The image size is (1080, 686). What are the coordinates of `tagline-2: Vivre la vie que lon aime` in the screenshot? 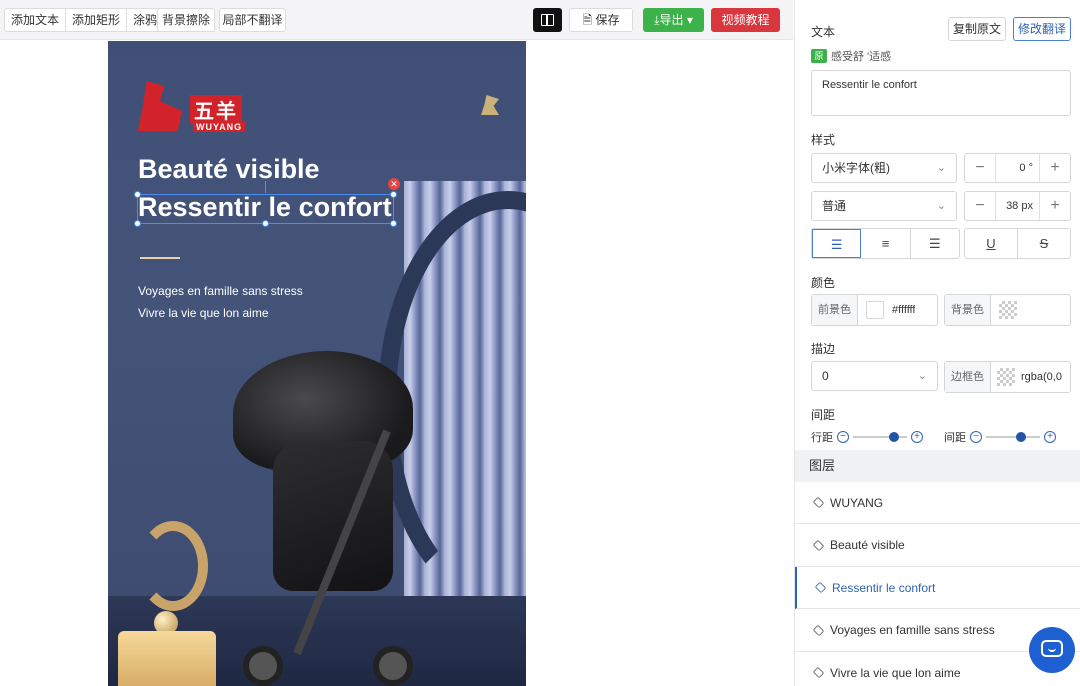 It's located at (203, 313).